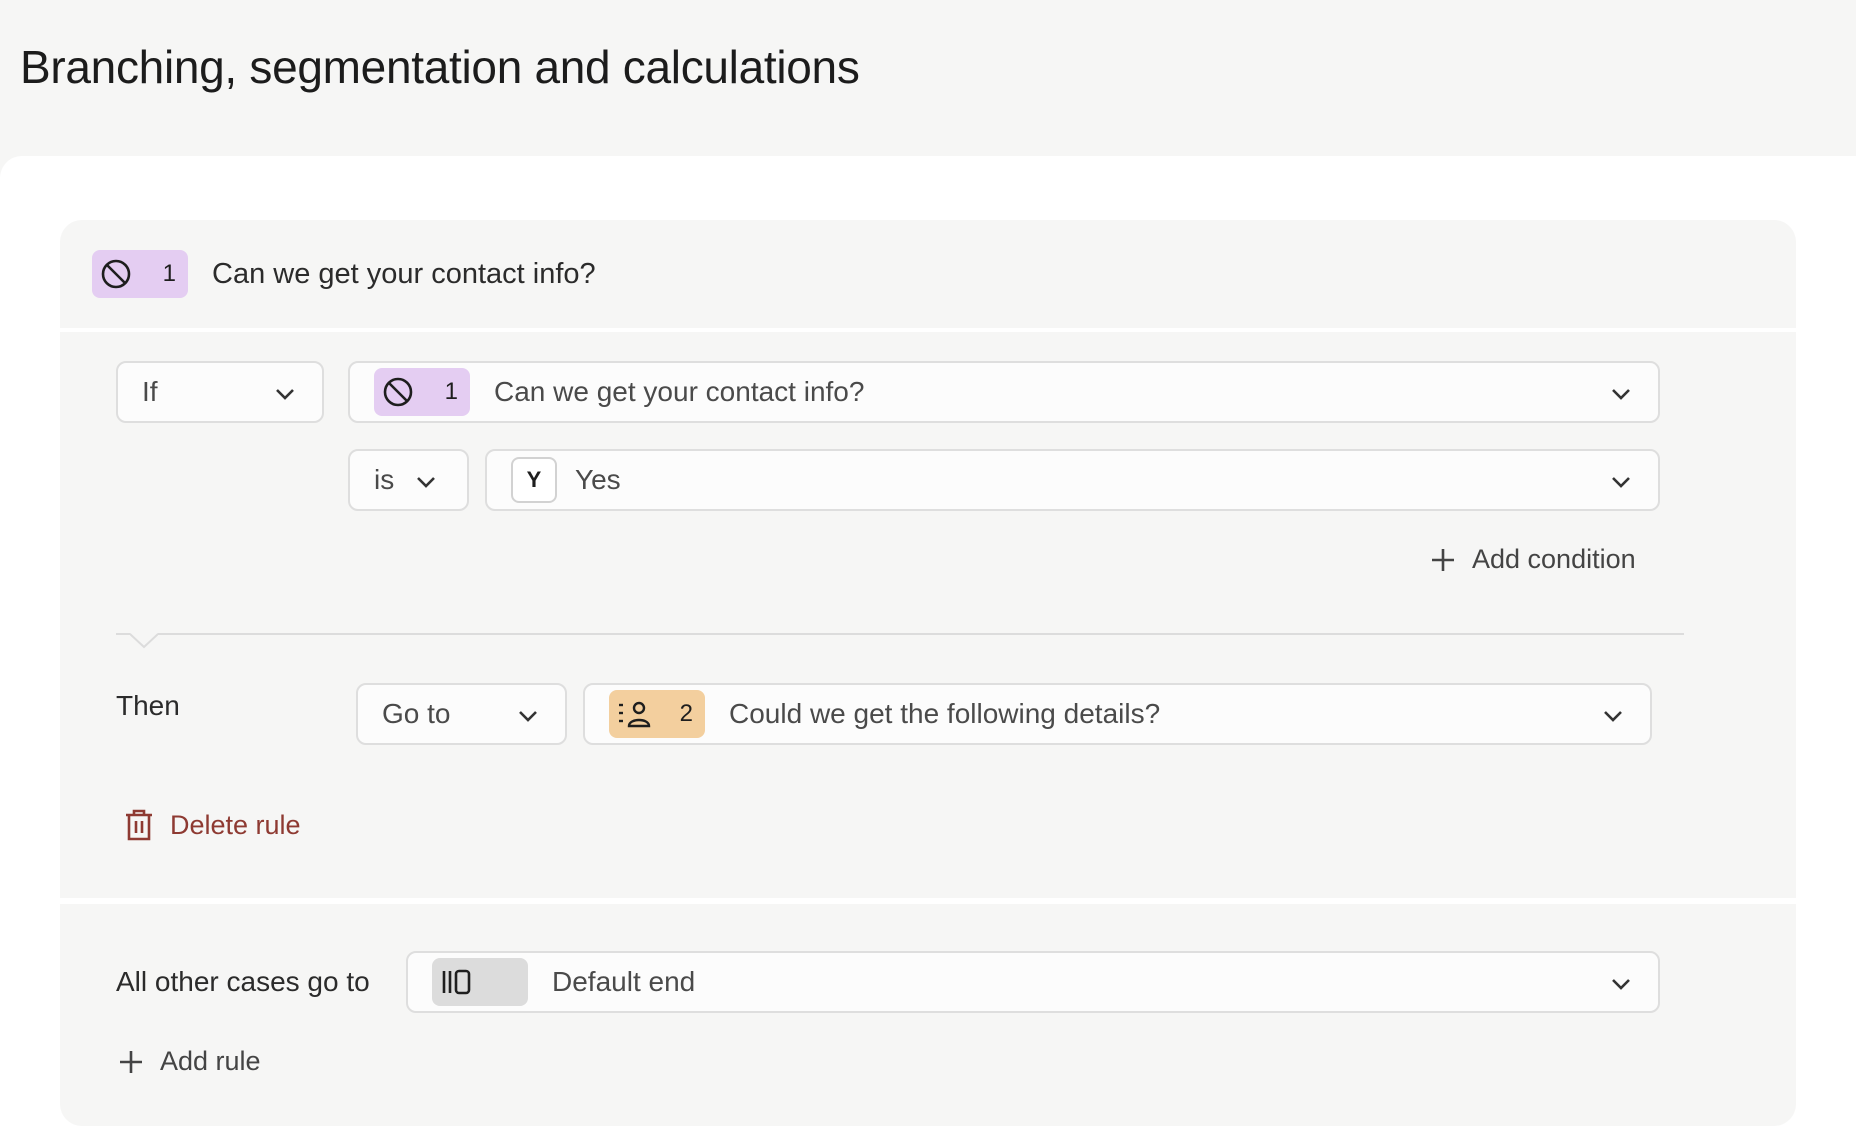 The height and width of the screenshot is (1126, 1856). I want to click on add-rule-label: Add rule, so click(210, 1061).